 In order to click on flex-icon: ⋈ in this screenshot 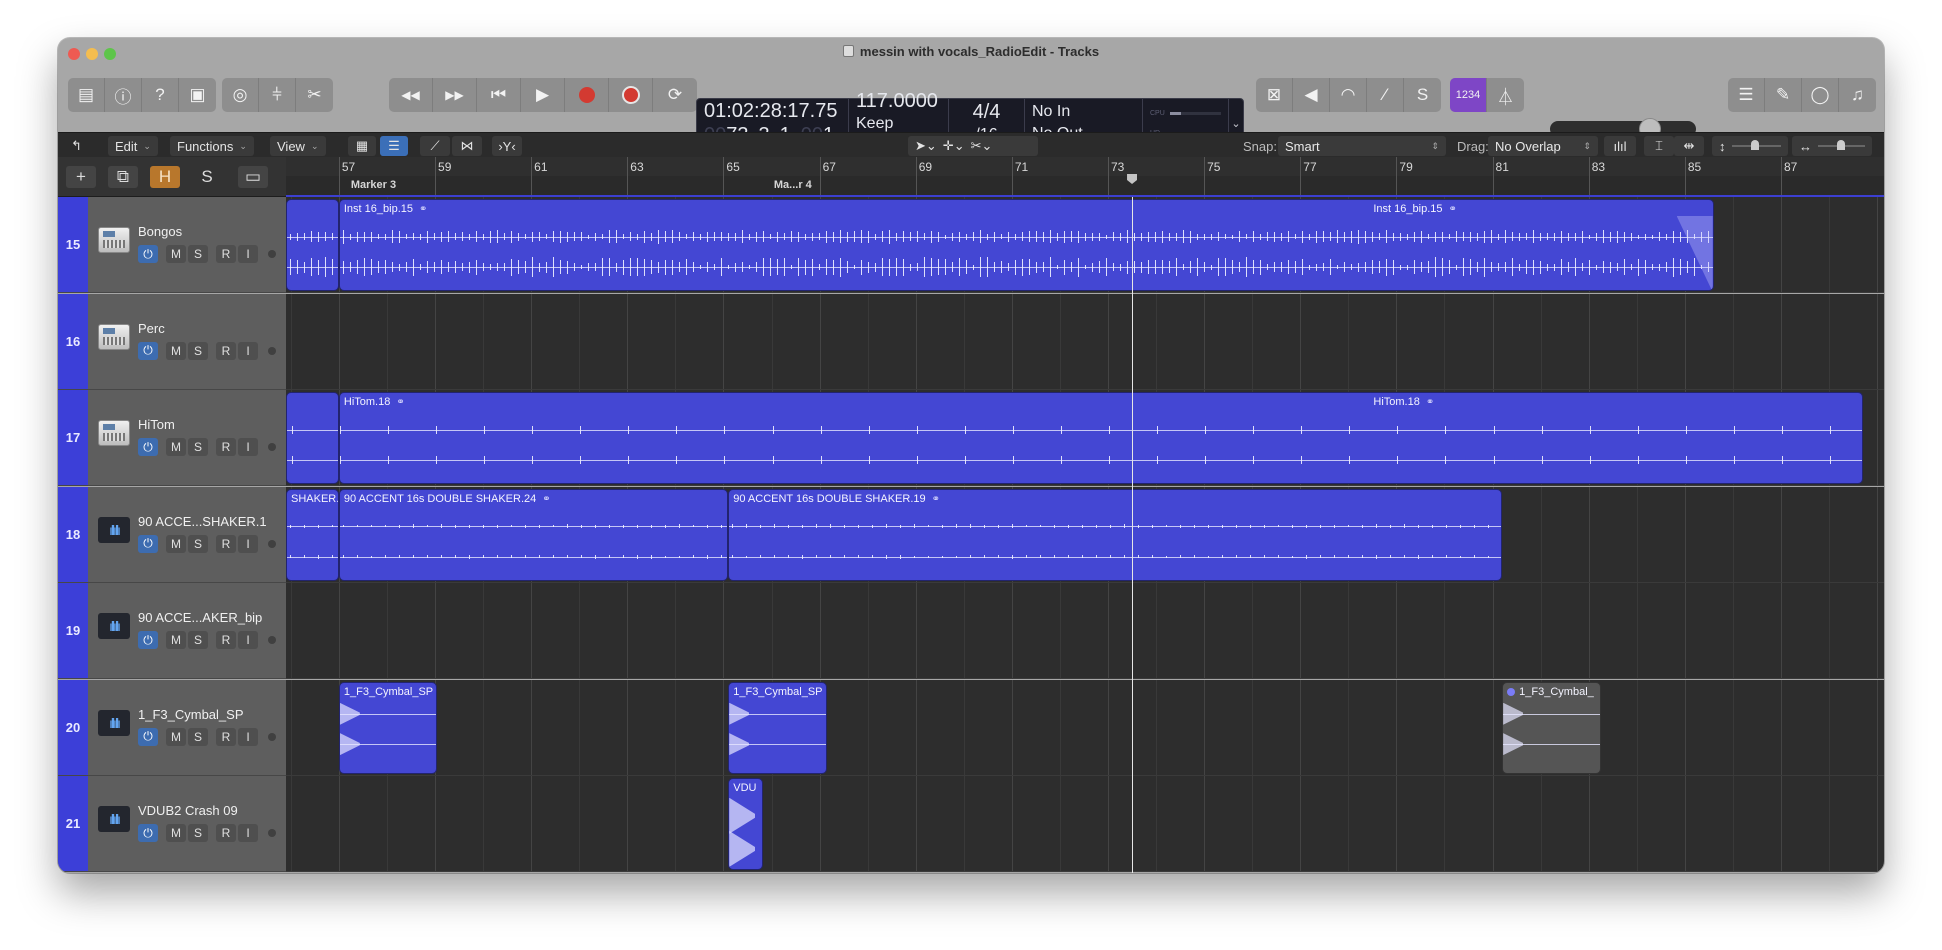, I will do `click(467, 146)`.